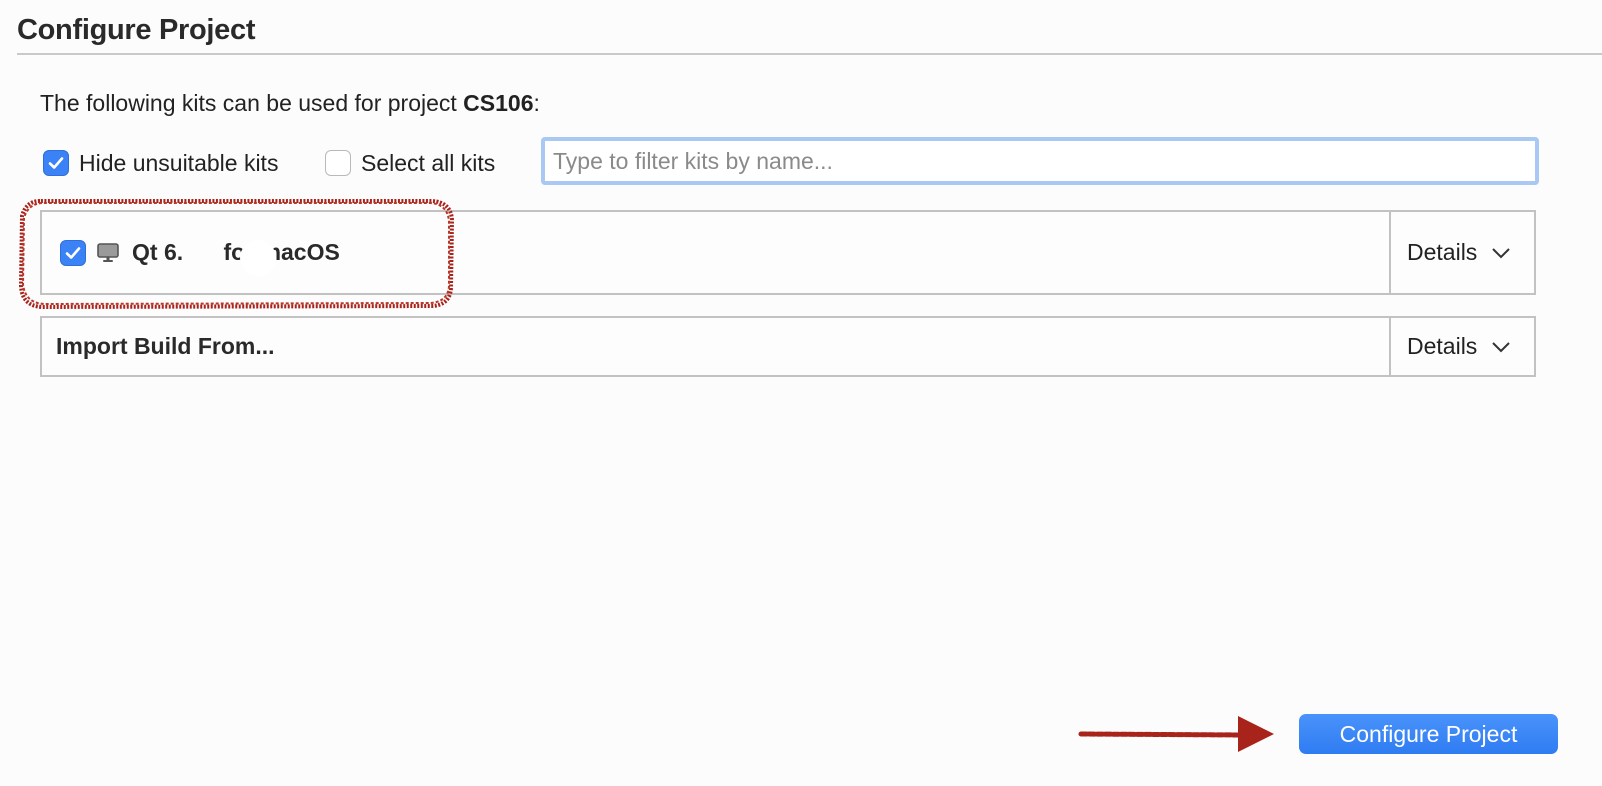  Describe the element at coordinates (108, 253) in the screenshot. I see `monitor-icon` at that location.